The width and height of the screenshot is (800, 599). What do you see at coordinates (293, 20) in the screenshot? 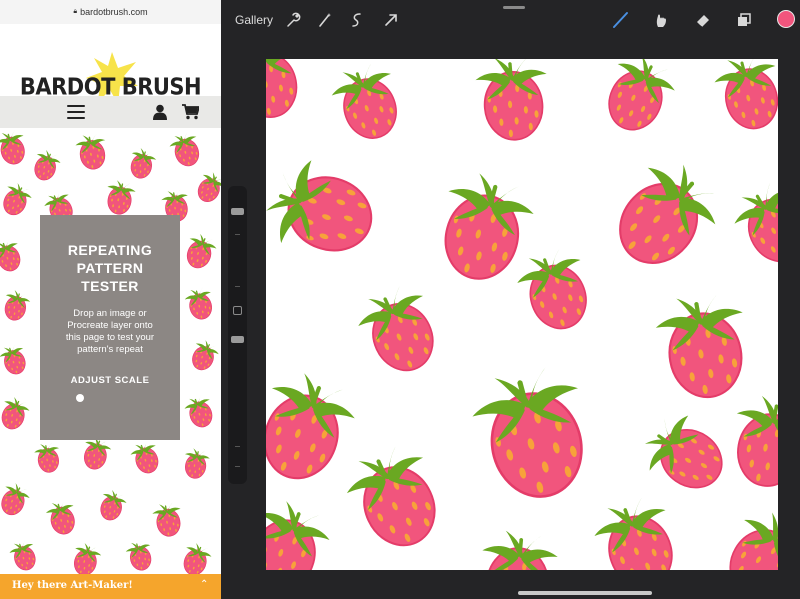
I see `wrench-icon` at bounding box center [293, 20].